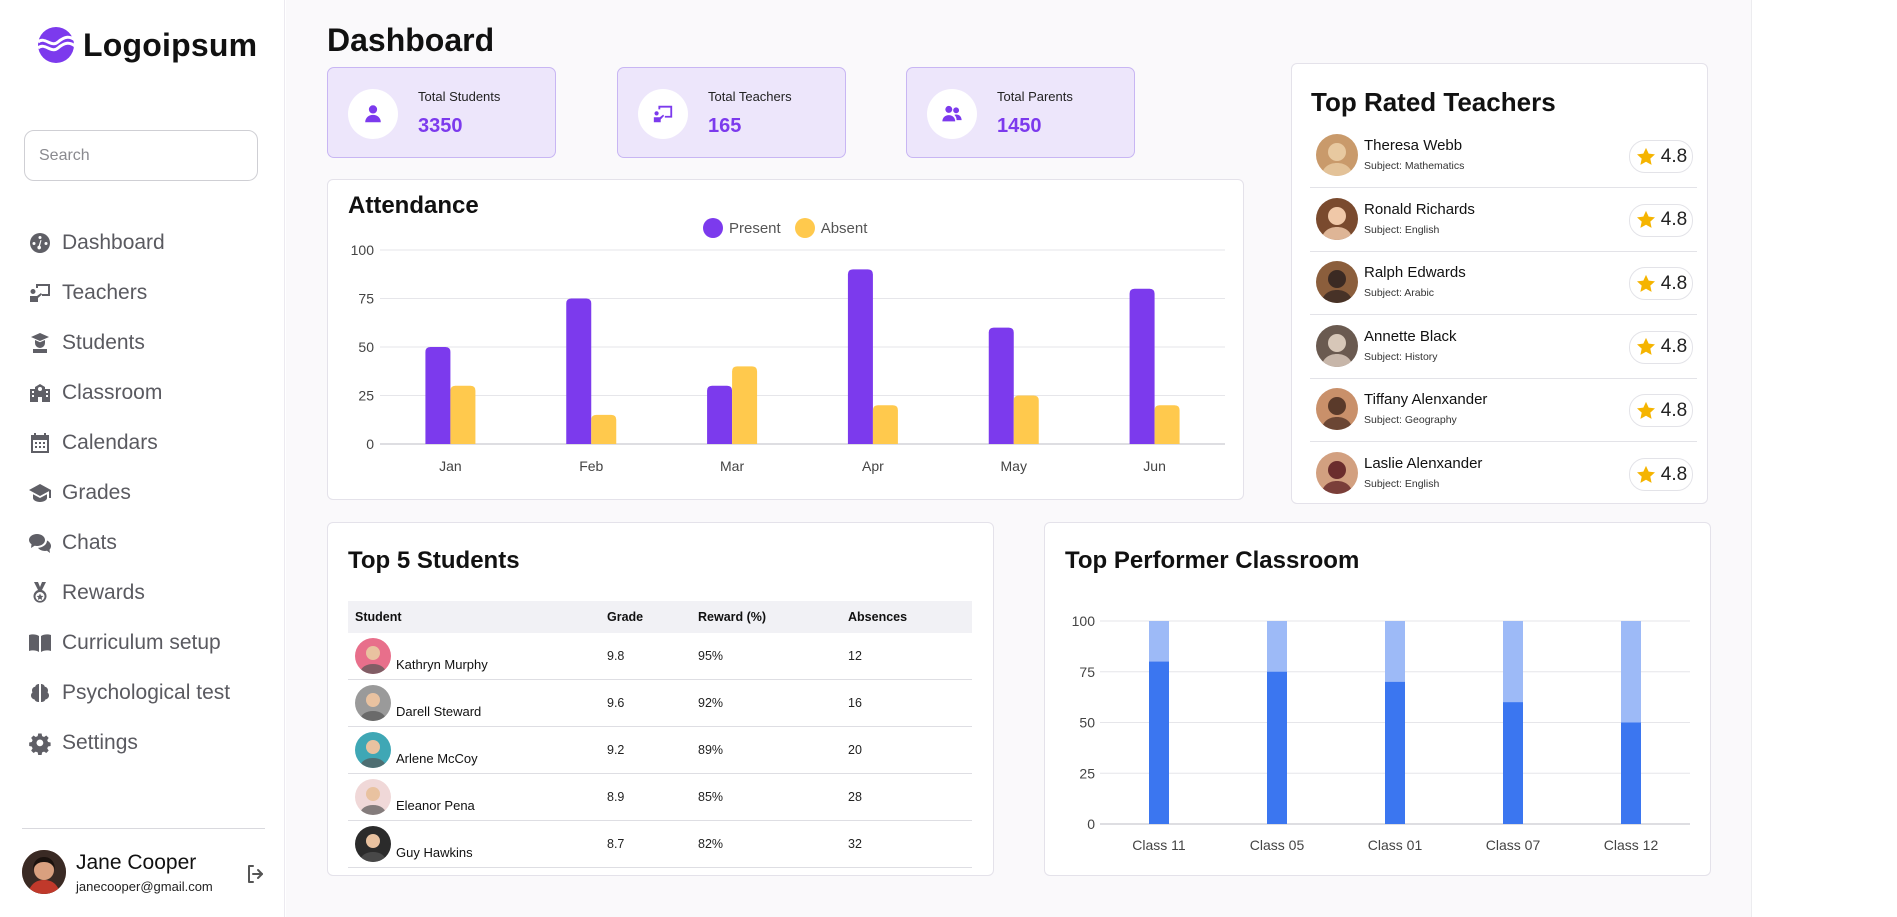  I want to click on teacher-name: Ralph Edwards, so click(1415, 273).